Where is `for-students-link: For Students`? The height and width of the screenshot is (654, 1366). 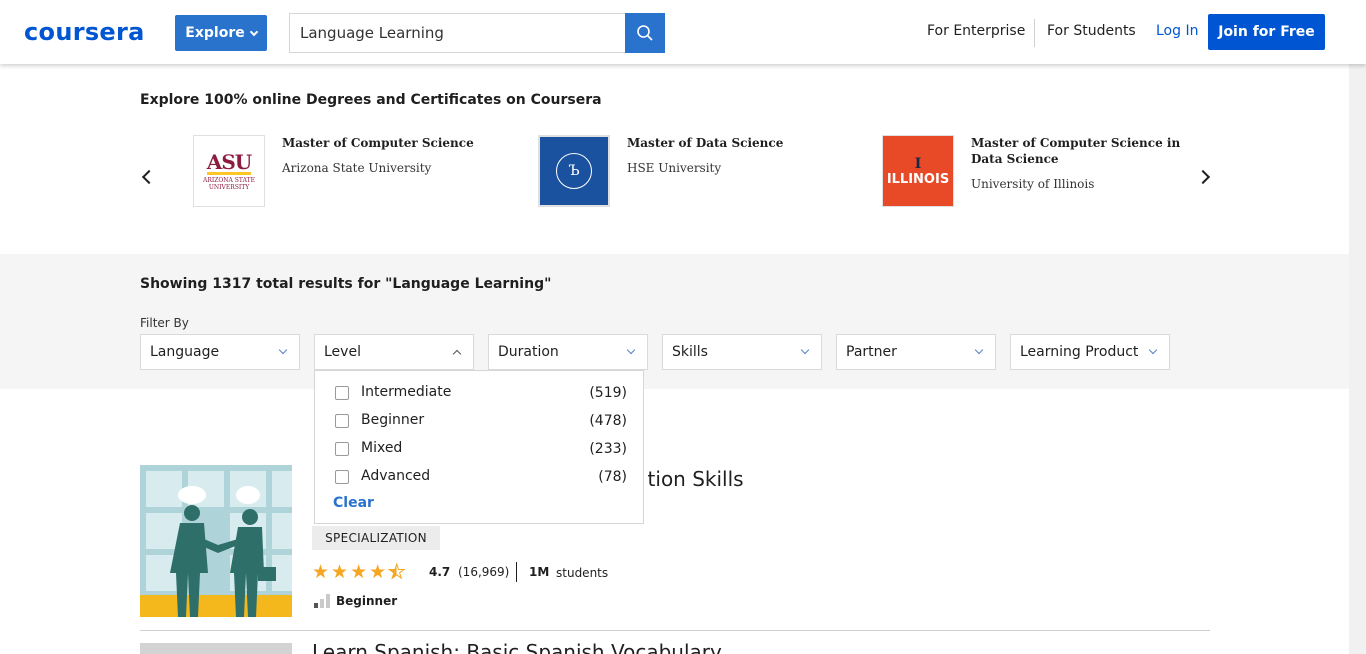 for-students-link: For Students is located at coordinates (1091, 31).